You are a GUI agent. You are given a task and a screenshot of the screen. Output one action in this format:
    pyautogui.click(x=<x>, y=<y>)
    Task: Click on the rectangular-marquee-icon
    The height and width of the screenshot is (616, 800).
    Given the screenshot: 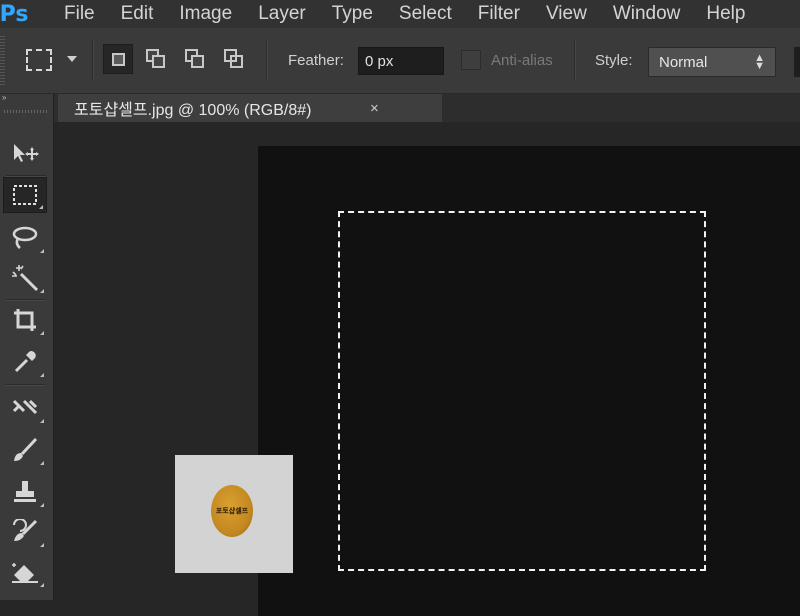 What is the action you would take?
    pyautogui.click(x=25, y=195)
    